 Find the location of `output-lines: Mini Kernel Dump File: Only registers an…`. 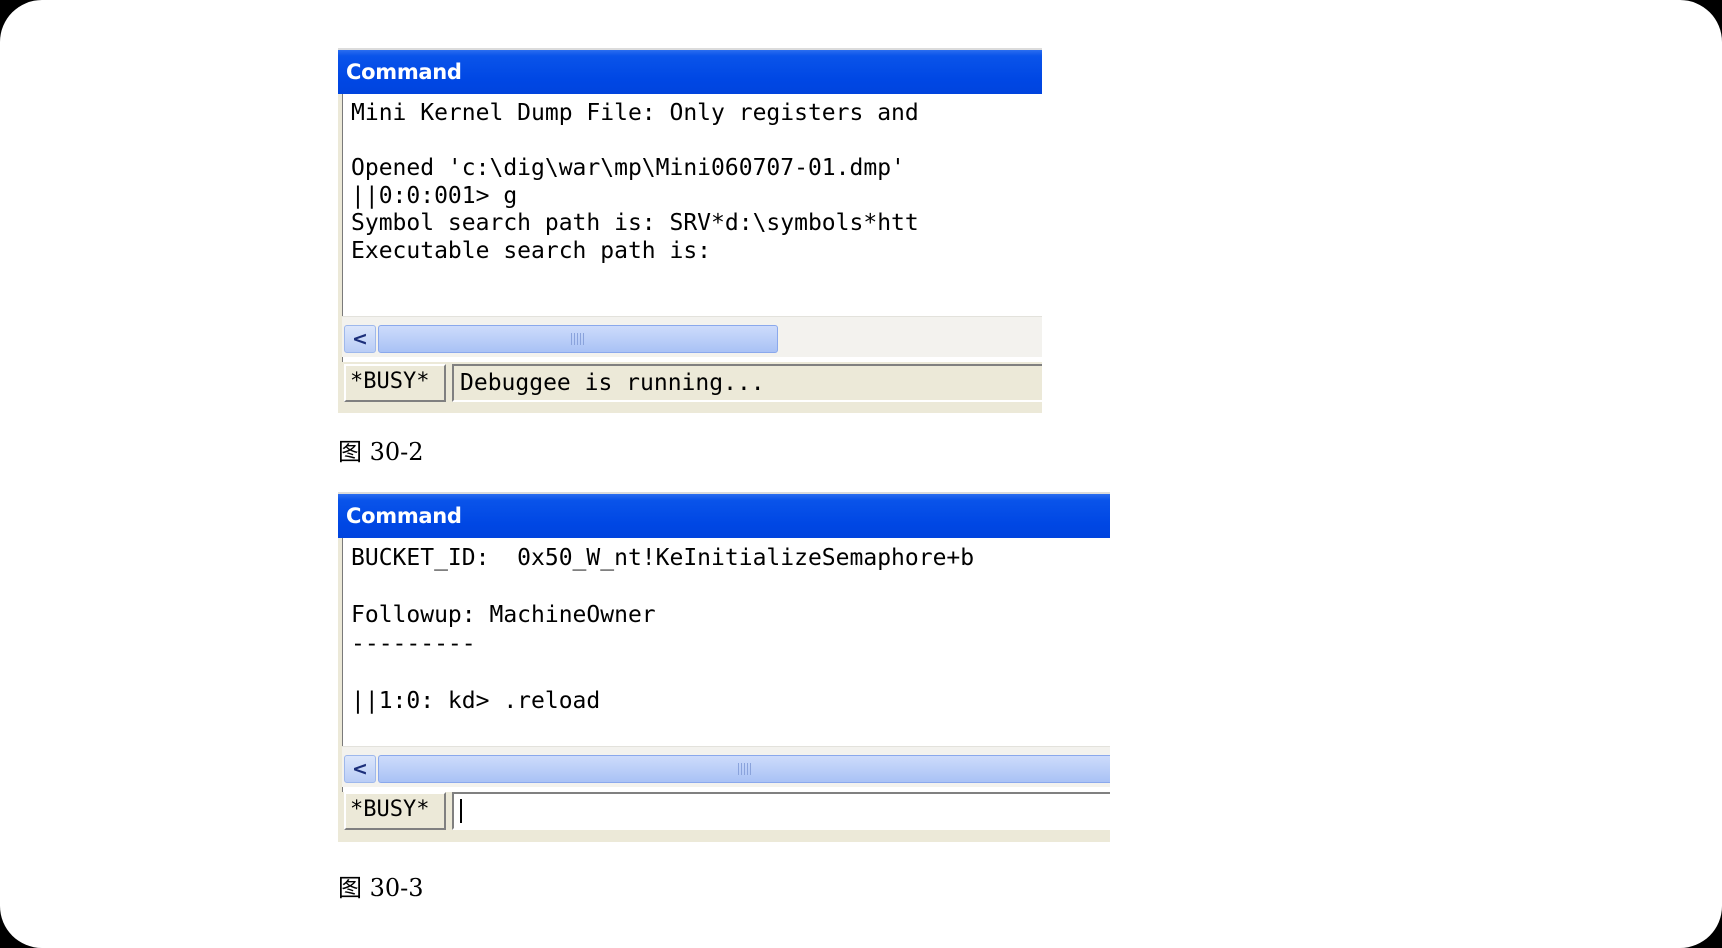

output-lines: Mini Kernel Dump File: Only registers an… is located at coordinates (635, 182).